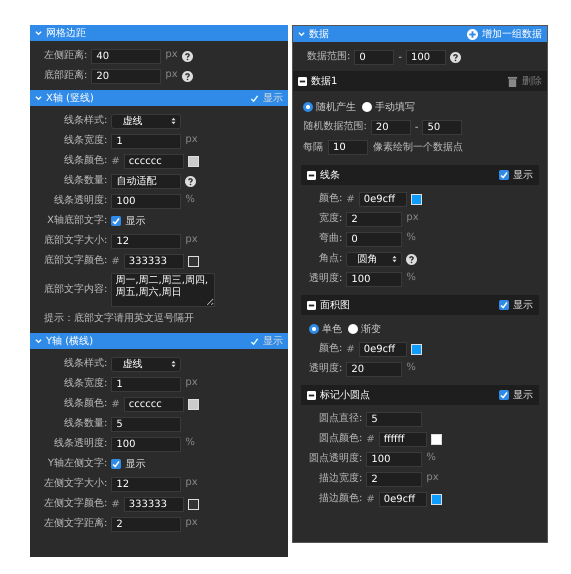 Image resolution: width=571 pixels, height=574 pixels. What do you see at coordinates (504, 34) in the screenshot?
I see `action-button: 增加一组数据` at bounding box center [504, 34].